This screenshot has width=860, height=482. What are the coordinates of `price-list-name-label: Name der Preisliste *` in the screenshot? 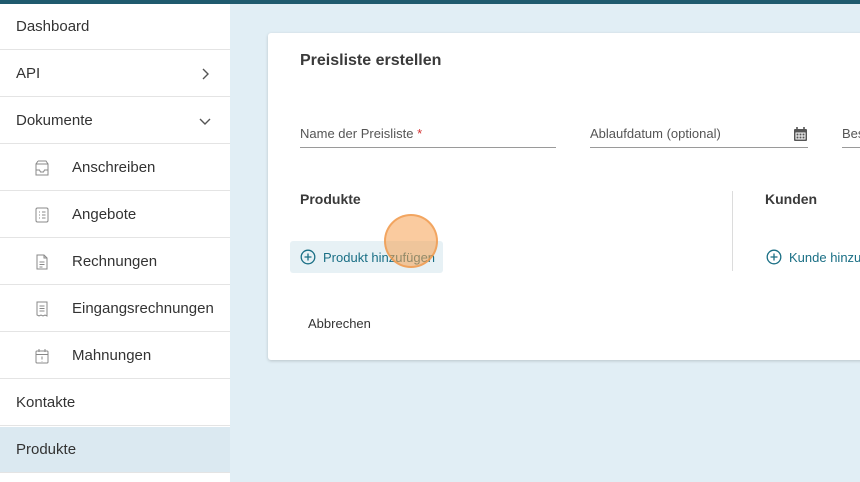 It's located at (361, 133).